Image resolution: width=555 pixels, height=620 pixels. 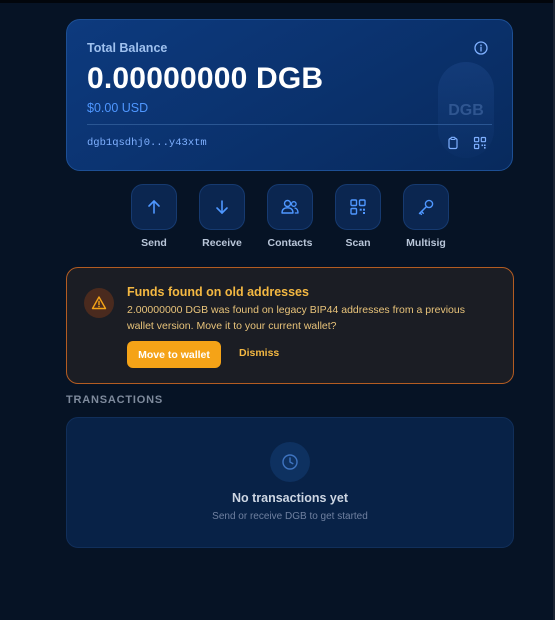 I want to click on scan-label: Scan, so click(x=358, y=243).